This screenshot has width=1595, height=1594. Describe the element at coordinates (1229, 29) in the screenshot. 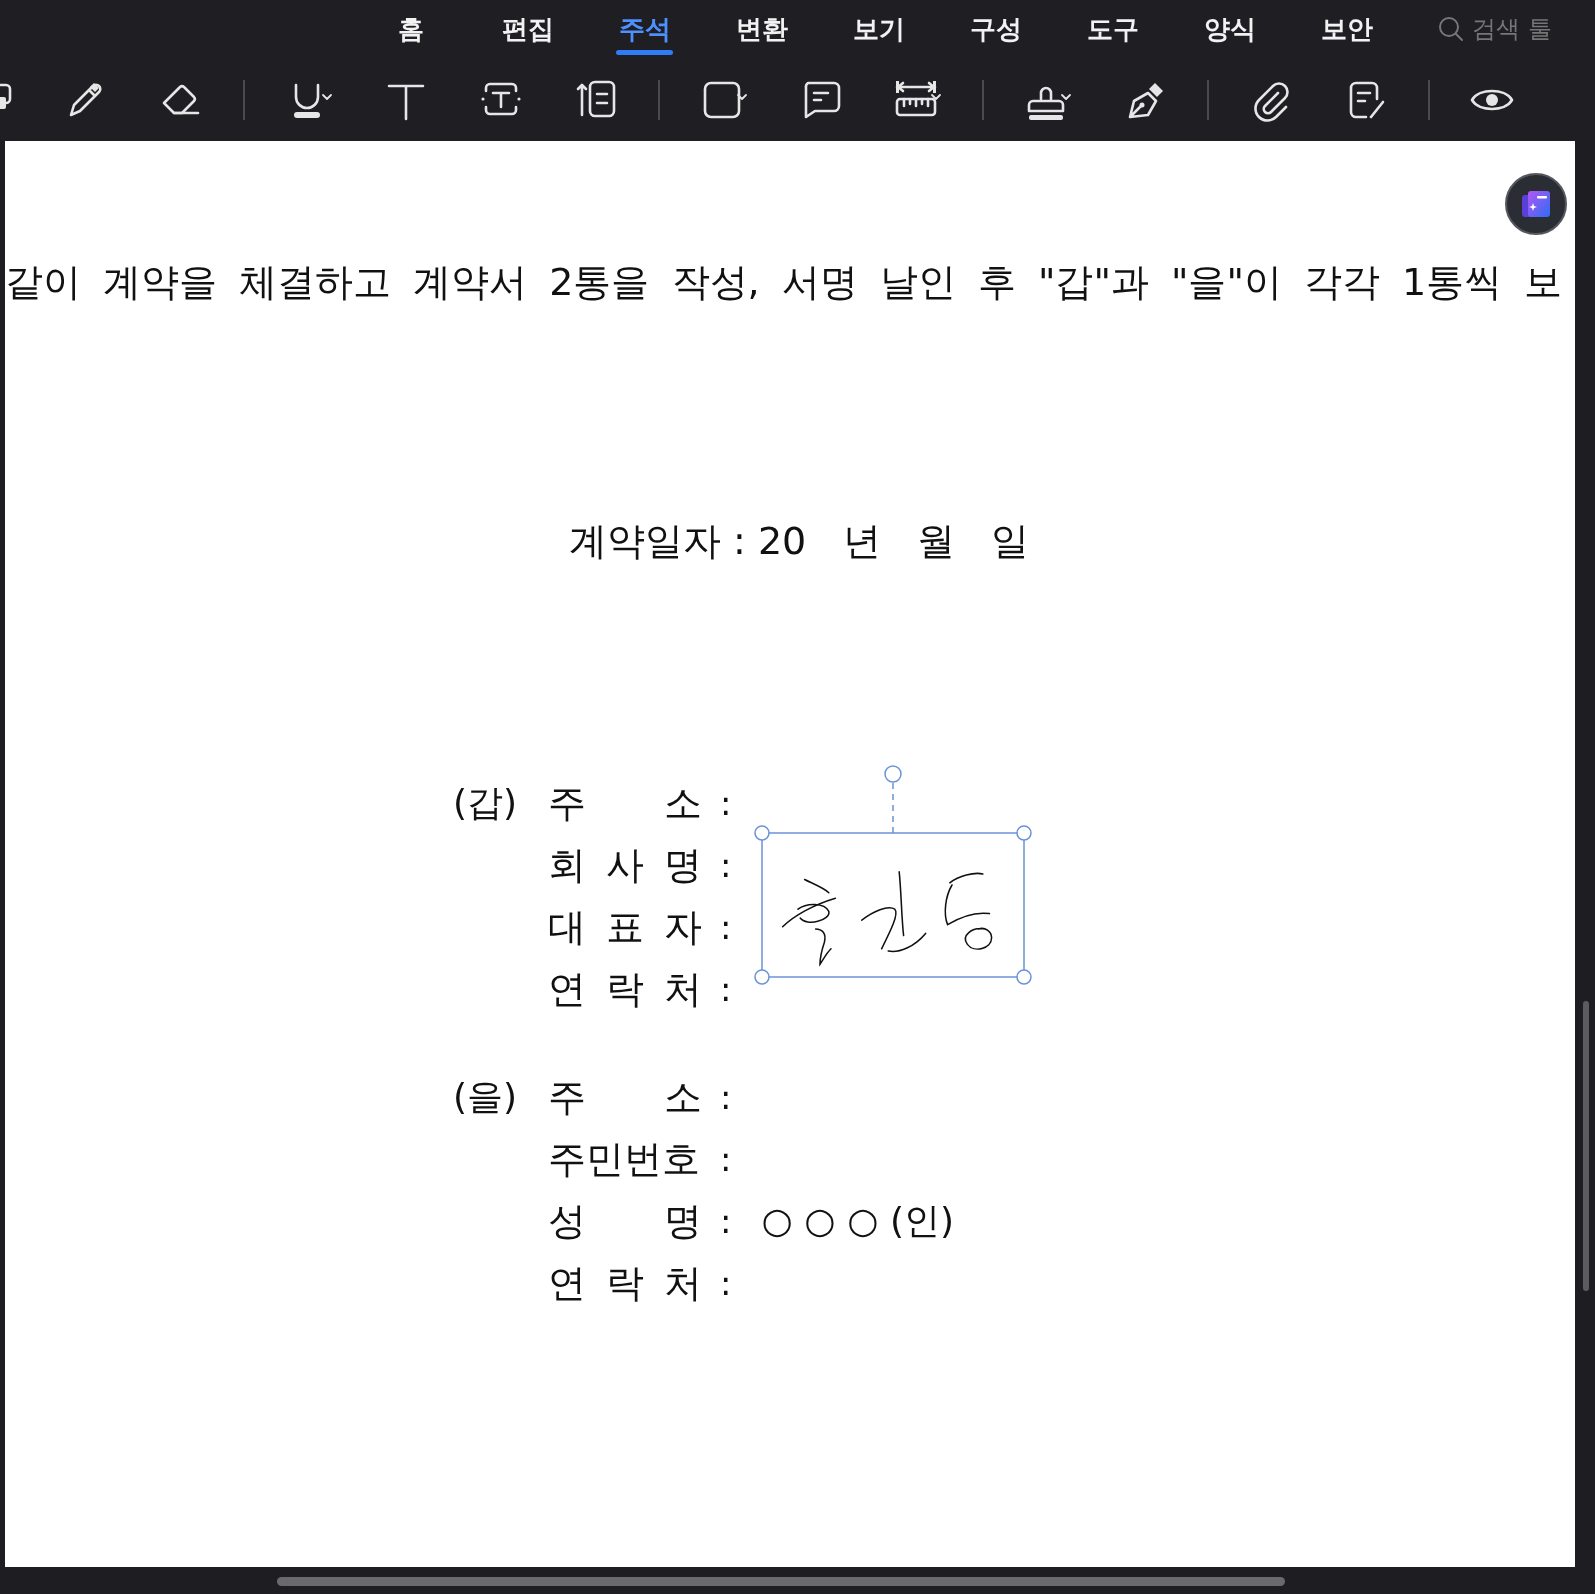

I see `menu-tab: 양식` at that location.